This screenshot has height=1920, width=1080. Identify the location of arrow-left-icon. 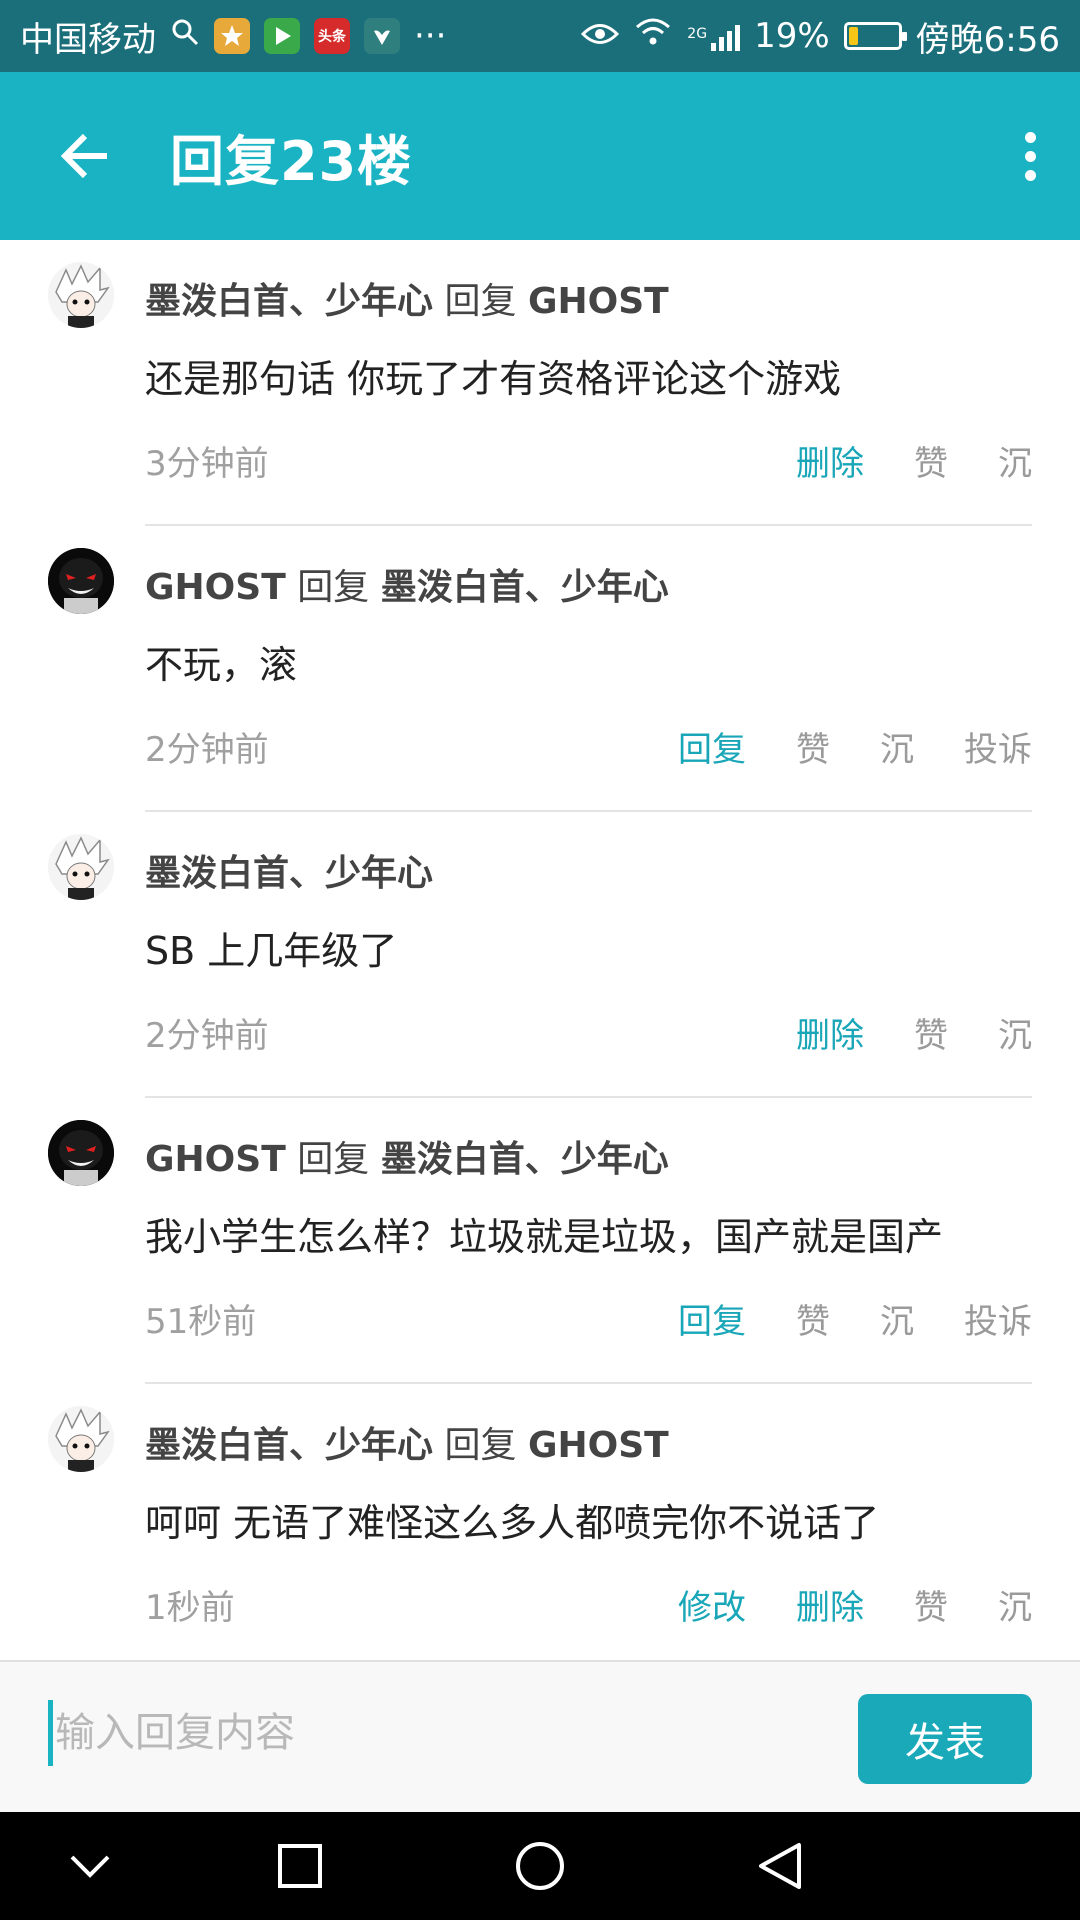
(83, 156).